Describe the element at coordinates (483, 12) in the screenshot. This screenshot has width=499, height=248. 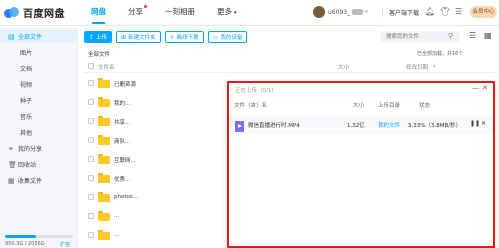
I see `vip-center-button: 会员中心` at that location.